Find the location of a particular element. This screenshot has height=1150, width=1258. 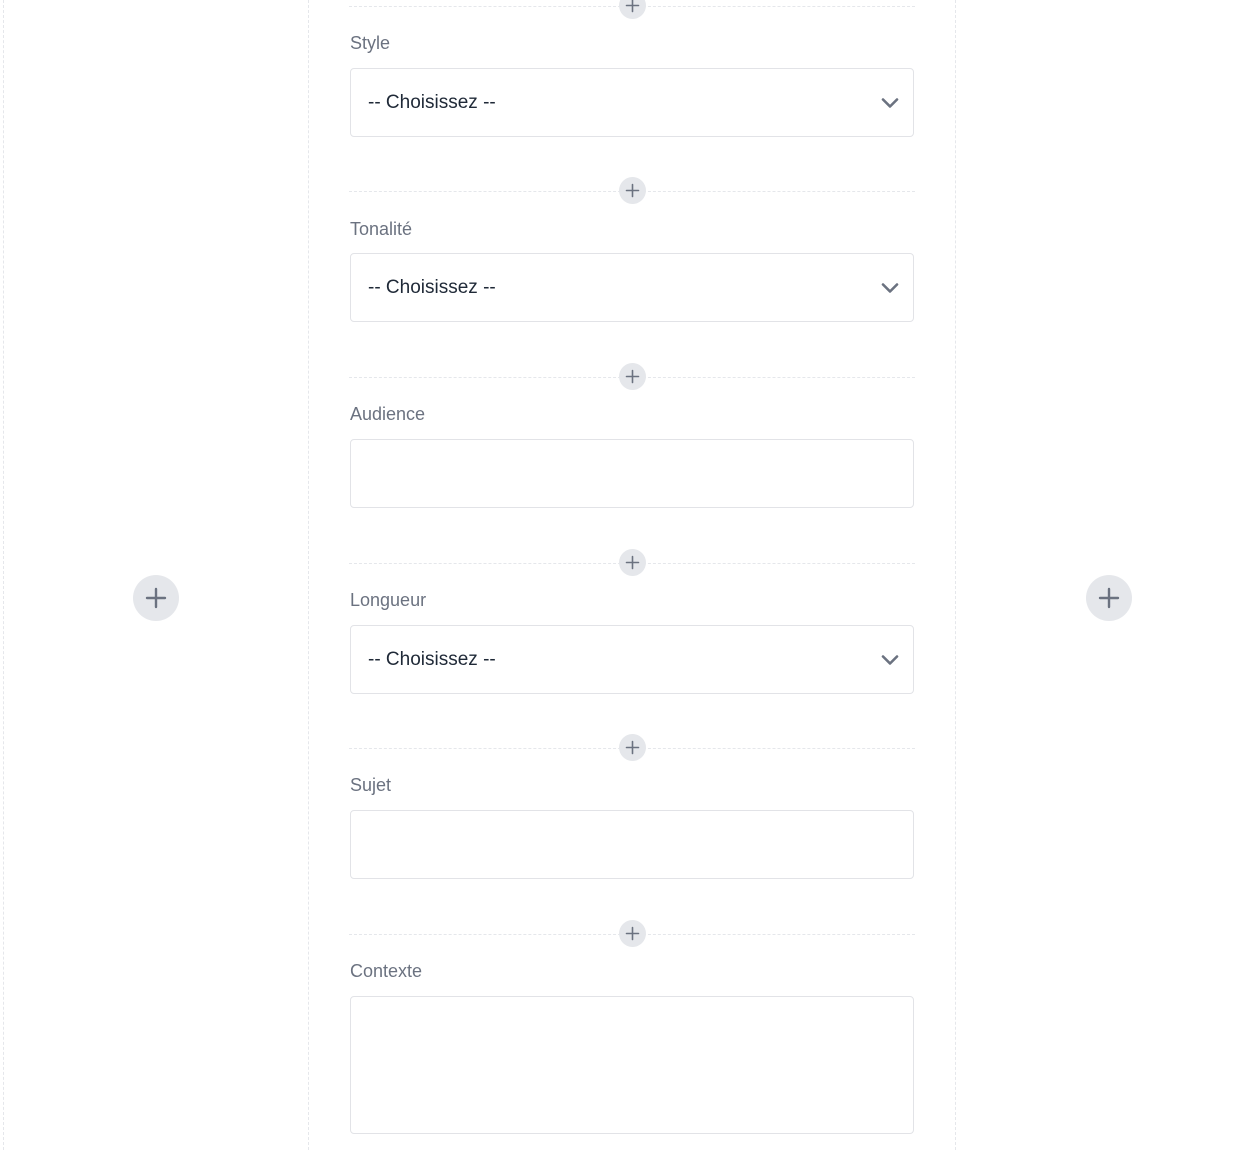

tonalite-select-value: -- Choisissez -- is located at coordinates (432, 287).